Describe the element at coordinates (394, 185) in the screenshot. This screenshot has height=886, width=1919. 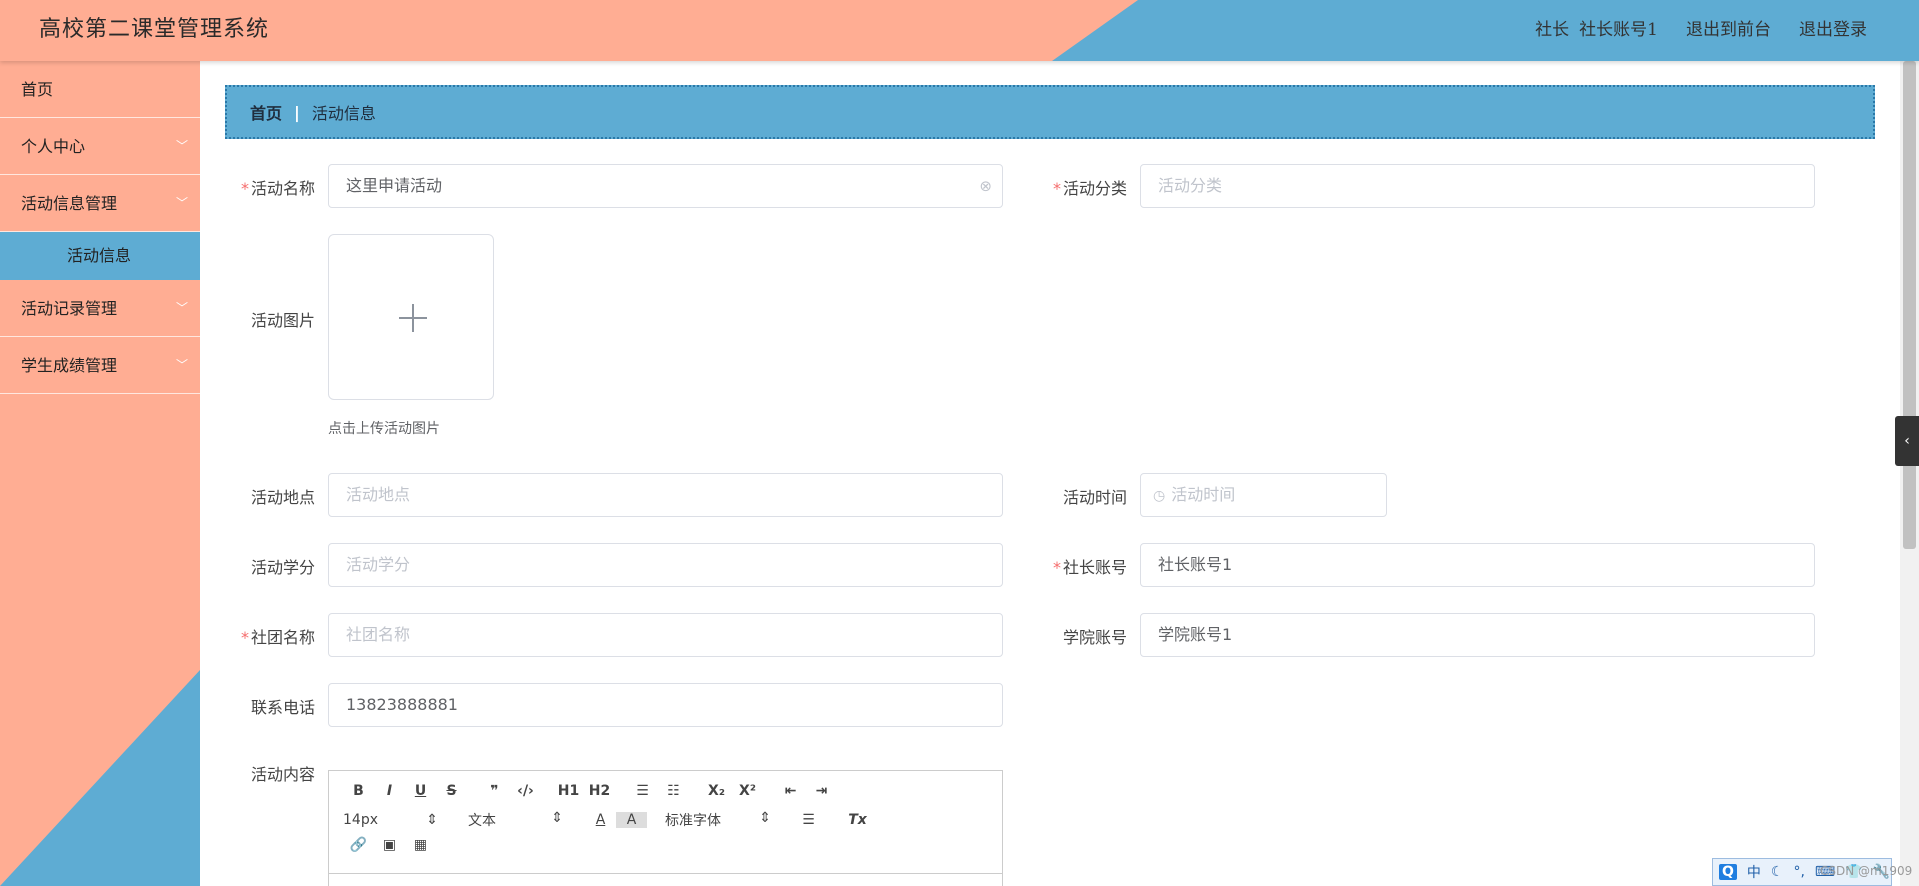
I see `activity-name-value: 这里申请活动` at that location.